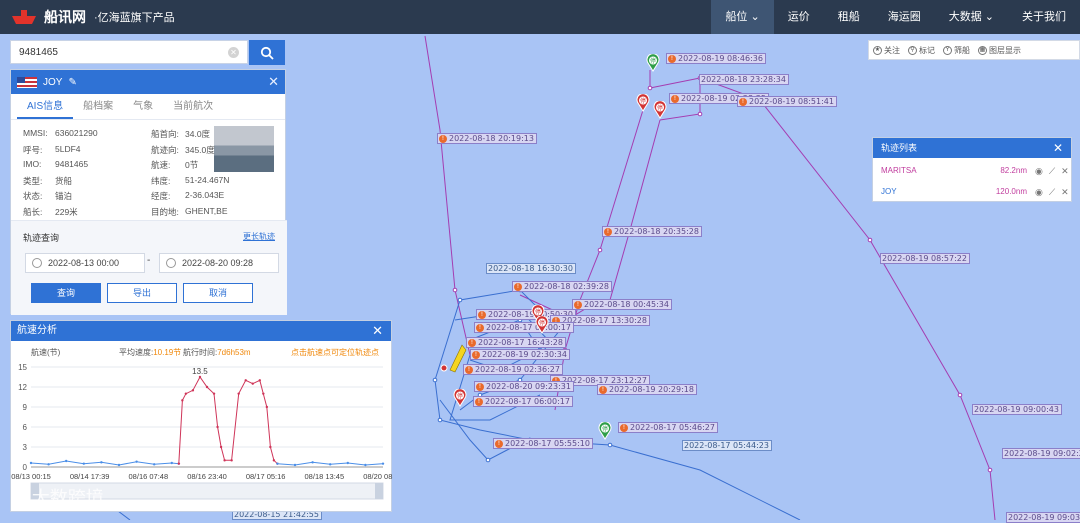 The height and width of the screenshot is (523, 1080). What do you see at coordinates (1005, 50) in the screenshot?
I see `toolbar-label: 图层显示` at bounding box center [1005, 50].